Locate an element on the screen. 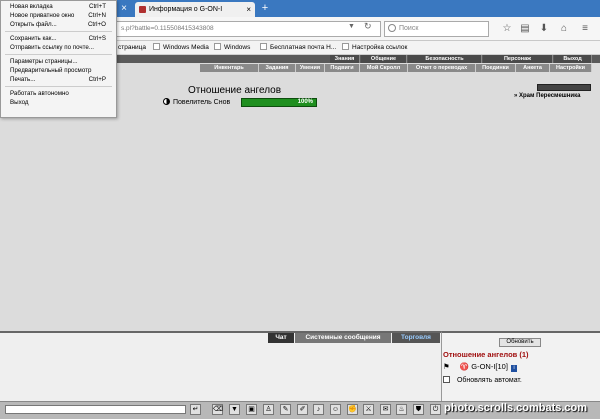 The width and height of the screenshot is (600, 419). send-icon: ↵ is located at coordinates (195, 409).